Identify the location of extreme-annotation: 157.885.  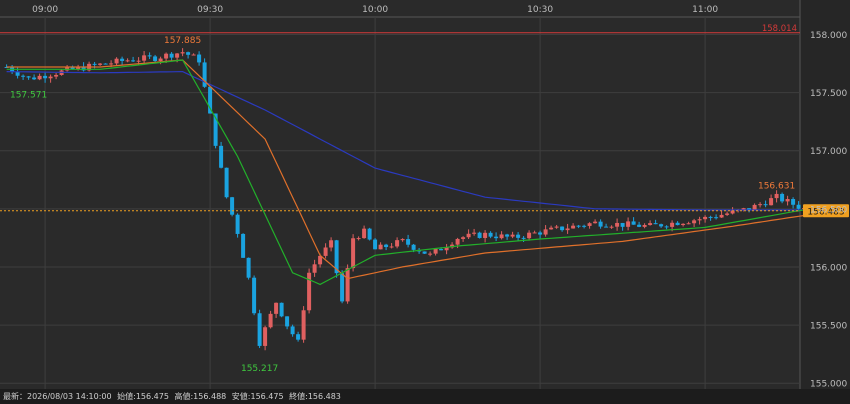
(182, 41).